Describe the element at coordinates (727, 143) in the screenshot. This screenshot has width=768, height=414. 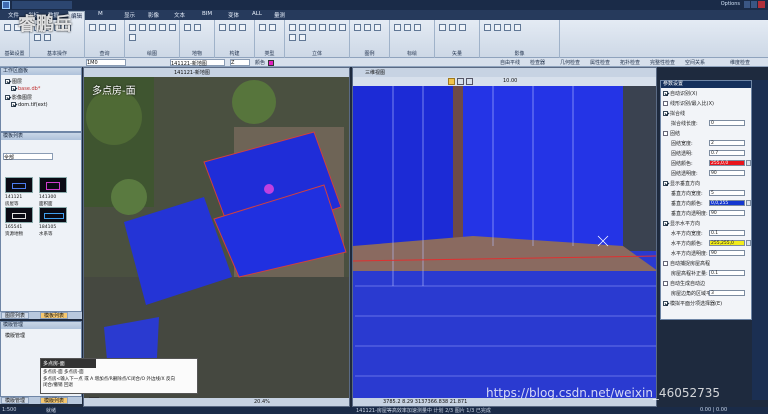
I see `parameter-value-field: 2` at that location.